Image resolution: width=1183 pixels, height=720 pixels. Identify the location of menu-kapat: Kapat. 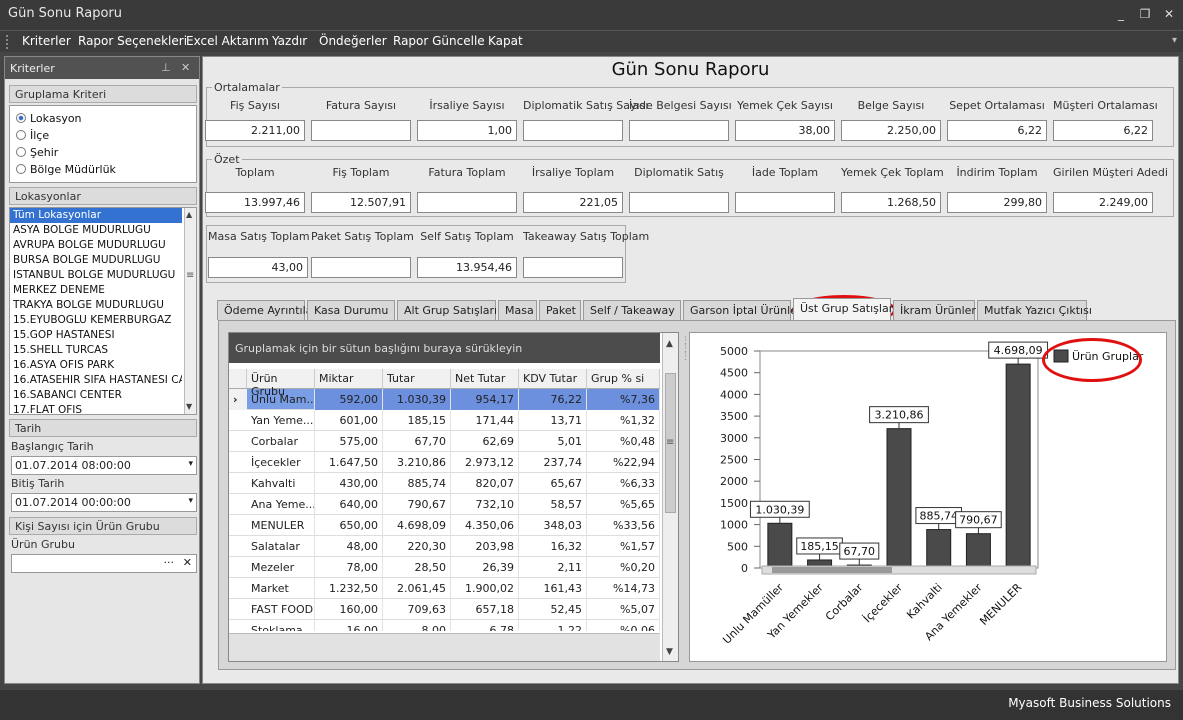
(505, 41).